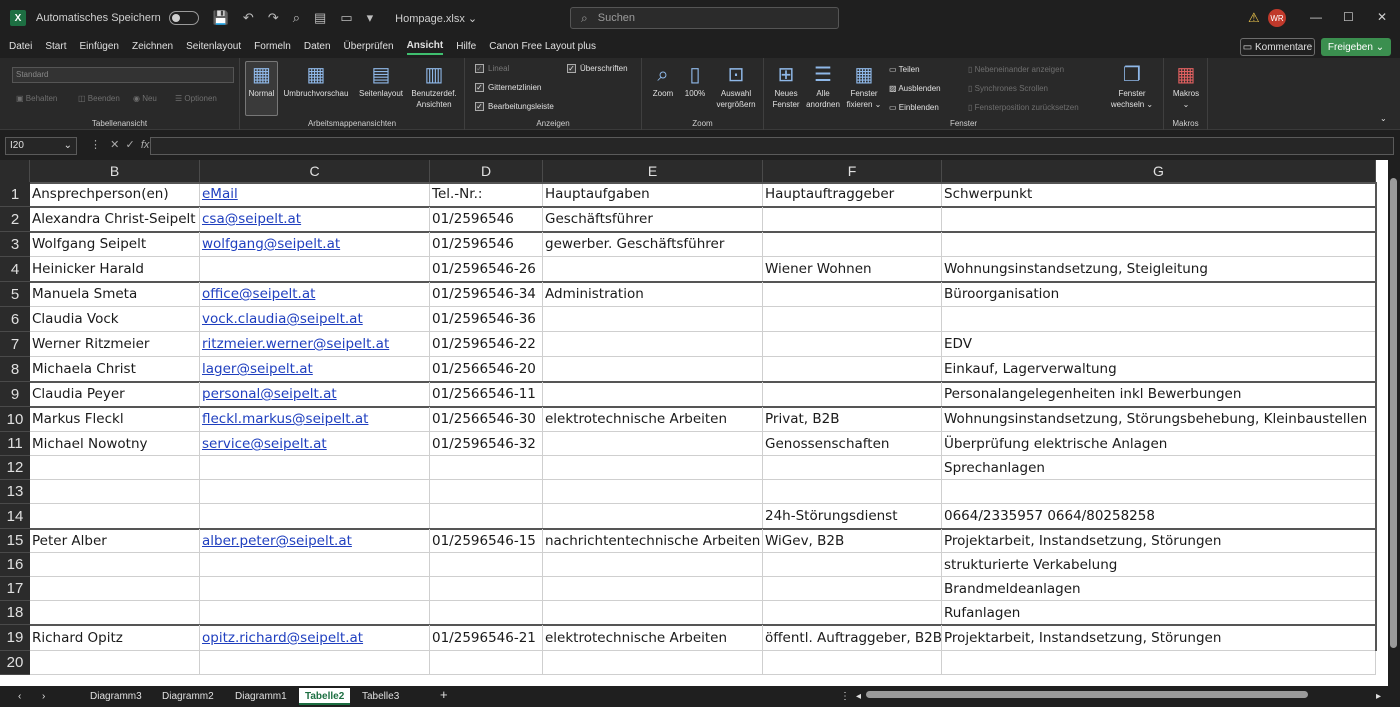  I want to click on synchronous-scrolling-button: ▯ Synchrones Scrollen, so click(1008, 88).